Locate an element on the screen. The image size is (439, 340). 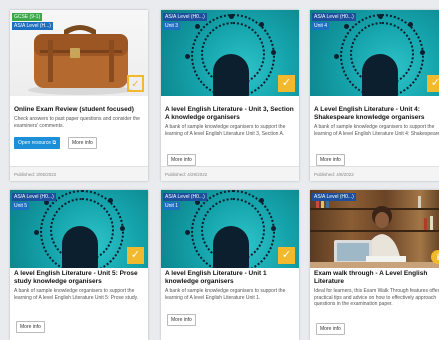
student-photo is located at coordinates (374, 237).